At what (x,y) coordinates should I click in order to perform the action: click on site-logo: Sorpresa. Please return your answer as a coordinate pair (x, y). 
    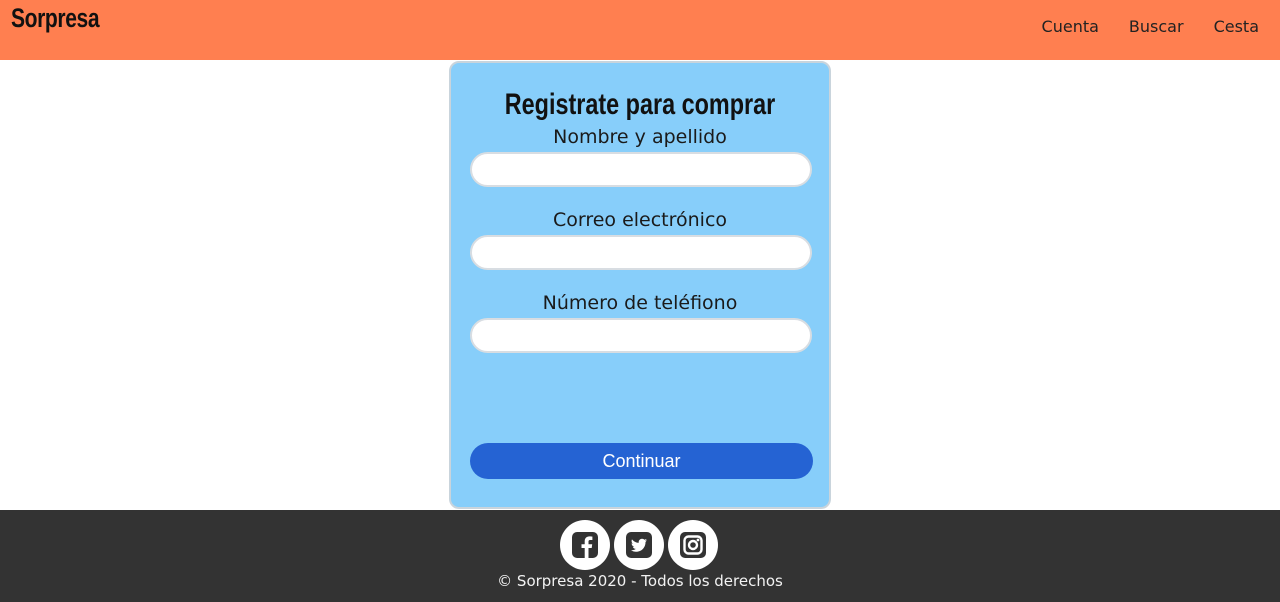
    Looking at the image, I should click on (55, 18).